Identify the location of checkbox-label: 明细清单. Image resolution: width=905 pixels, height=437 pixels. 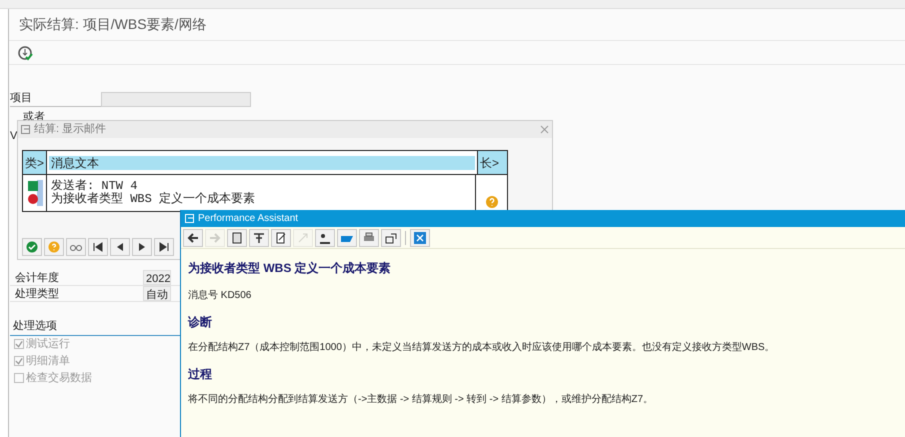
(48, 361).